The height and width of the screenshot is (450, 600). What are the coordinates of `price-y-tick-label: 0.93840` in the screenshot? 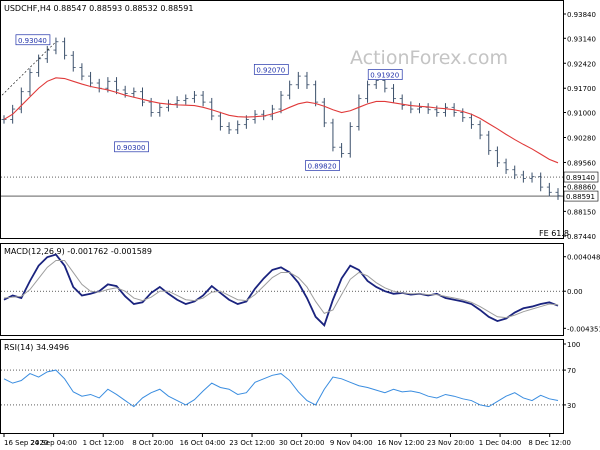 It's located at (581, 15).